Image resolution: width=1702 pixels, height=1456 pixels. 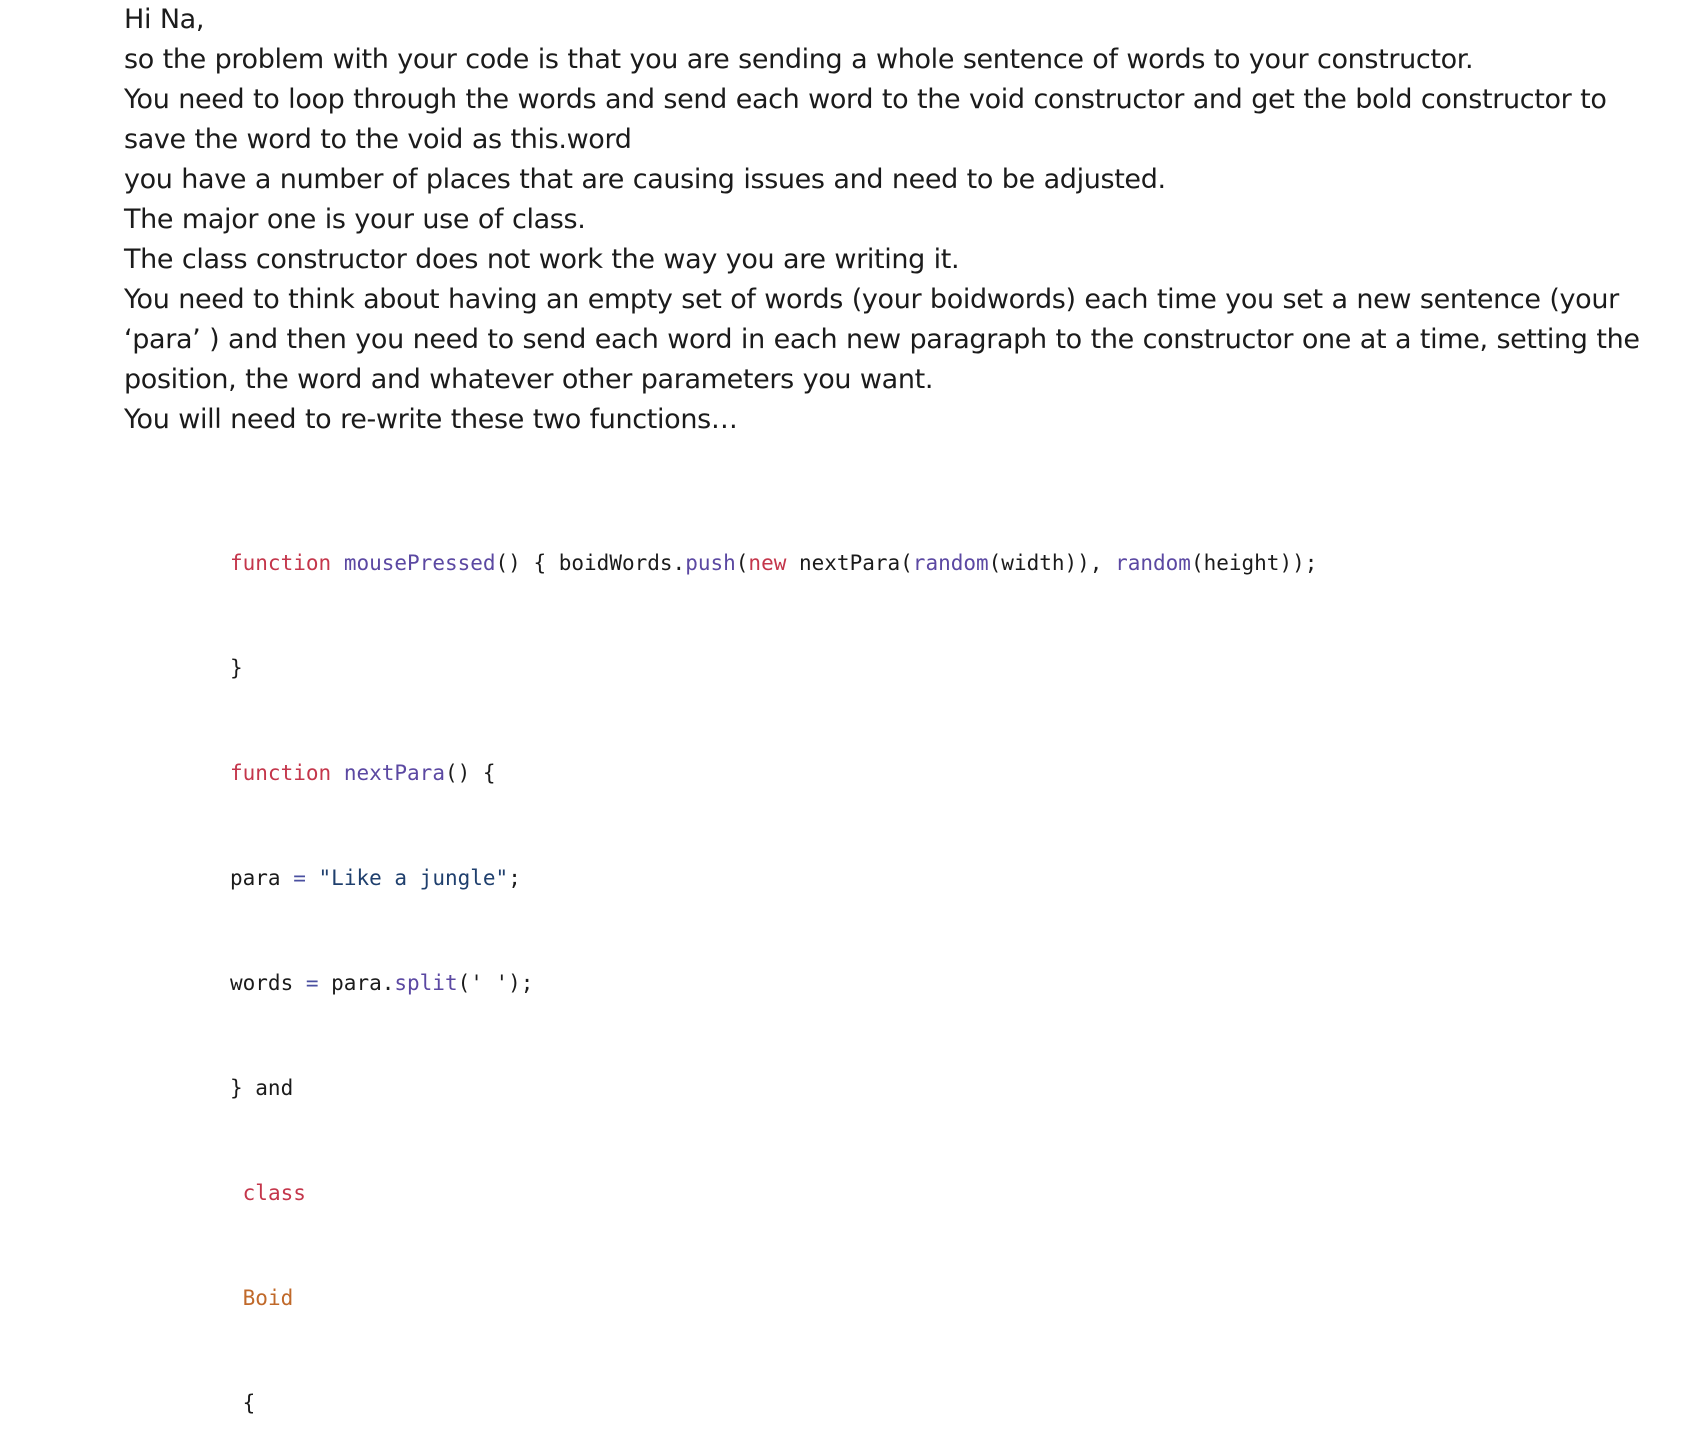 I want to click on code-line: function nextPara() {, so click(x=773, y=773).